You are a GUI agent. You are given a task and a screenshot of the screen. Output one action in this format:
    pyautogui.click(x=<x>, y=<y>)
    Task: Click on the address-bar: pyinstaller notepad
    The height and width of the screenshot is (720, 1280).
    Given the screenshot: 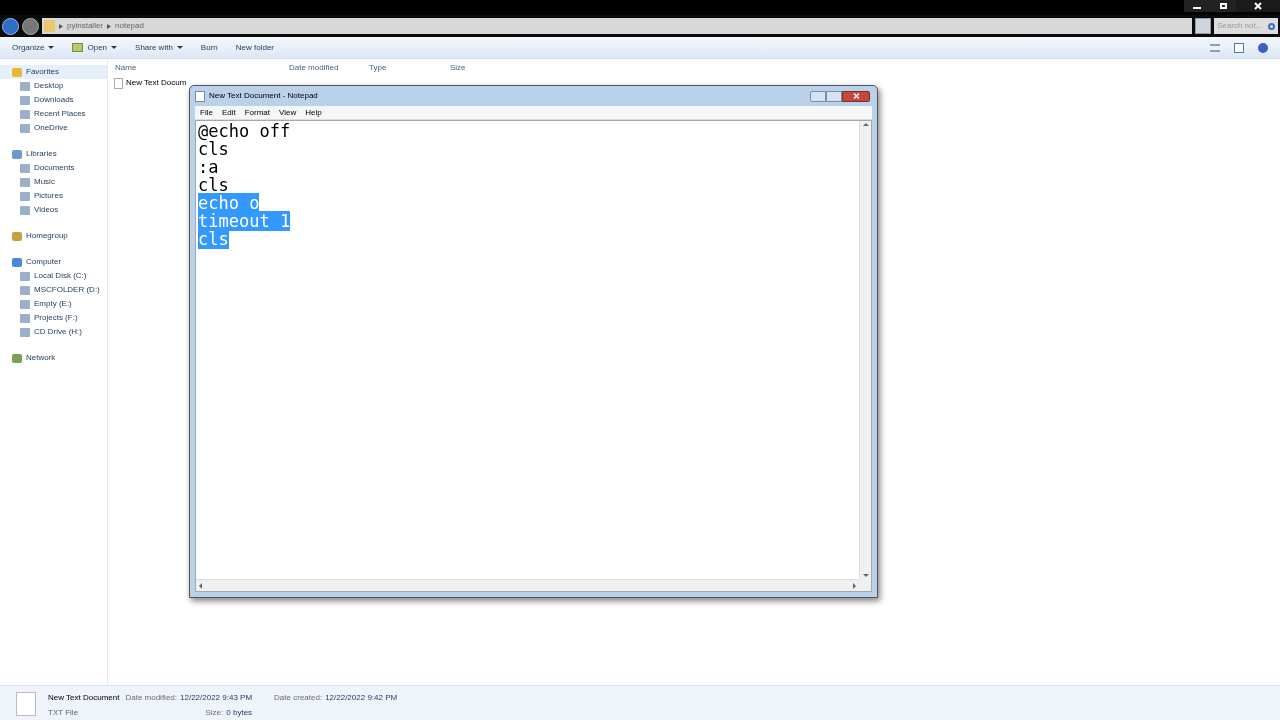 What is the action you would take?
    pyautogui.click(x=617, y=26)
    